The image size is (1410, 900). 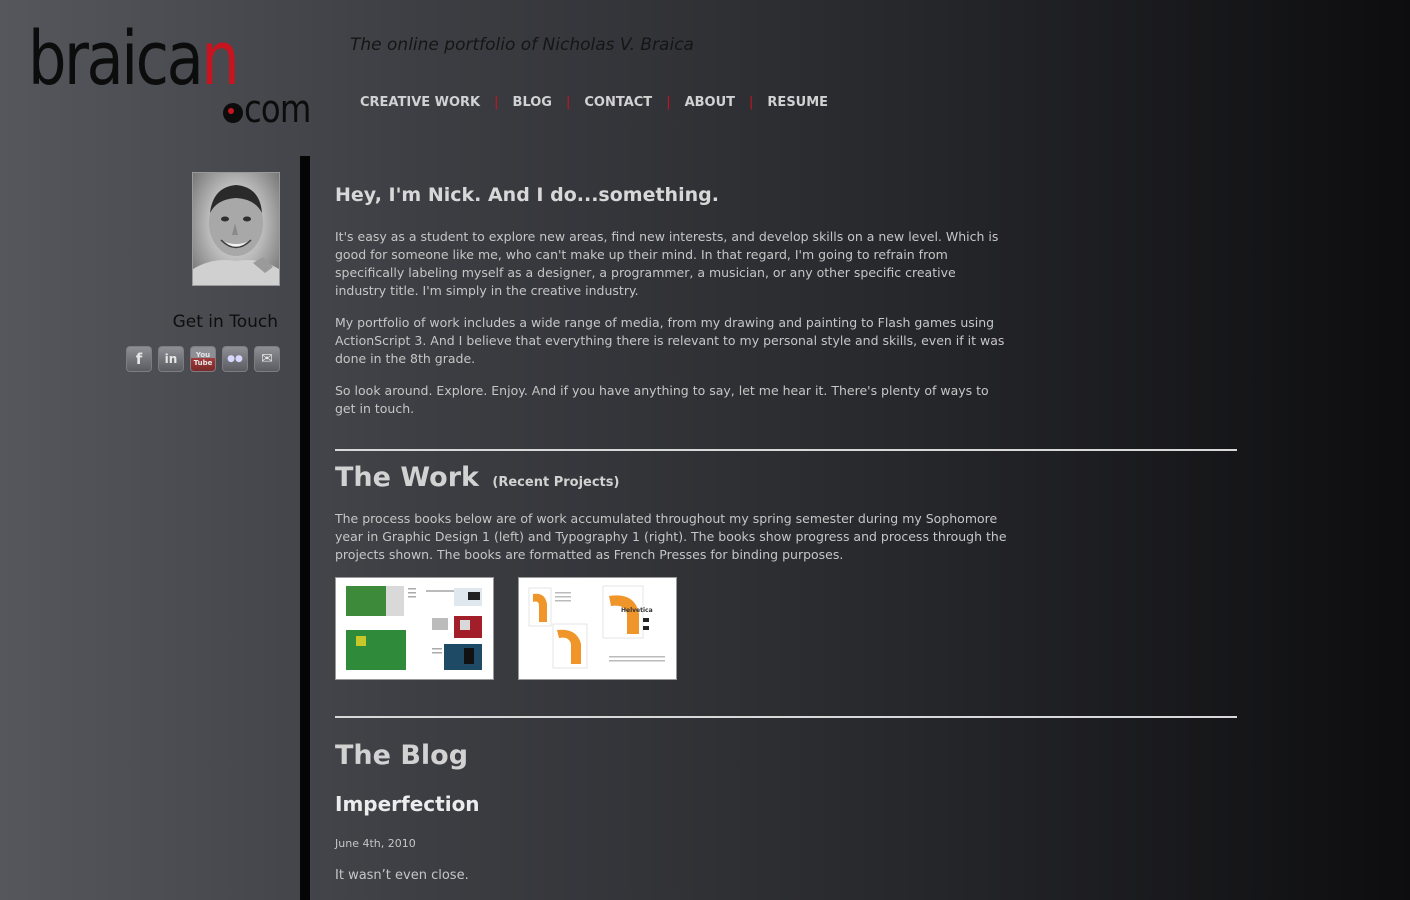 I want to click on logo-dot-icon, so click(x=233, y=113).